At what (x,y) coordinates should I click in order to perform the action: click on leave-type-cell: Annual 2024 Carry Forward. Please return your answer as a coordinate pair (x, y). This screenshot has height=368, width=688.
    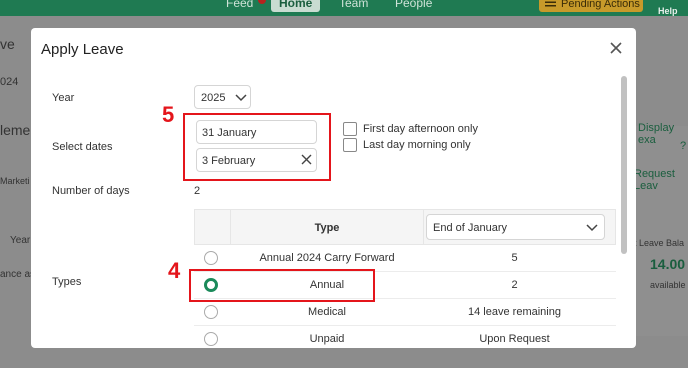
    Looking at the image, I should click on (327, 258).